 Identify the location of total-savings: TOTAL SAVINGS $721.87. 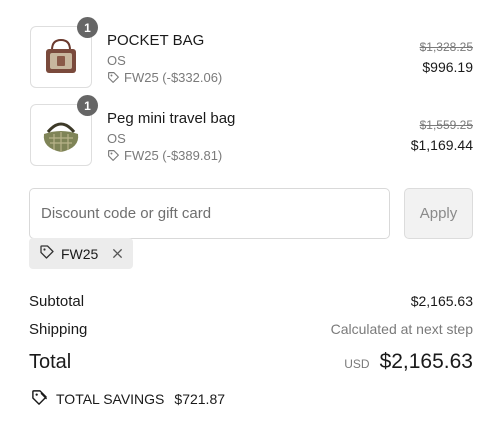
(128, 399).